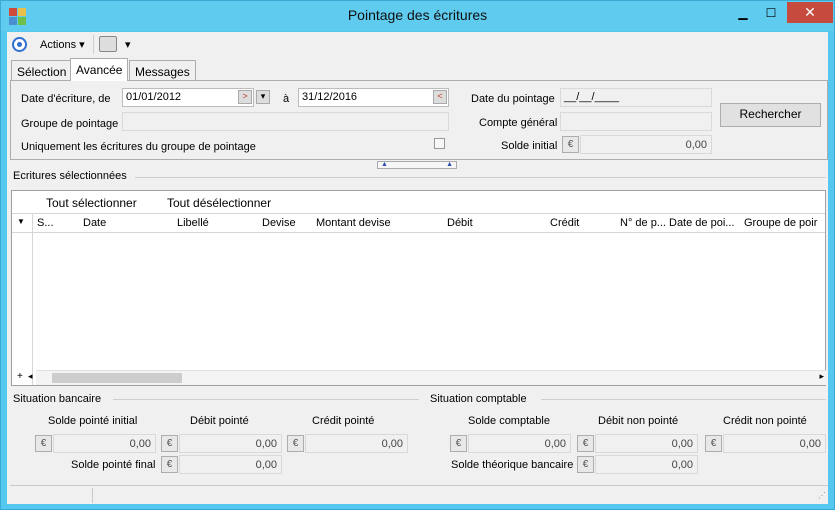 The image size is (835, 510). Describe the element at coordinates (93, 44) in the screenshot. I see `toolbar-separator` at that location.